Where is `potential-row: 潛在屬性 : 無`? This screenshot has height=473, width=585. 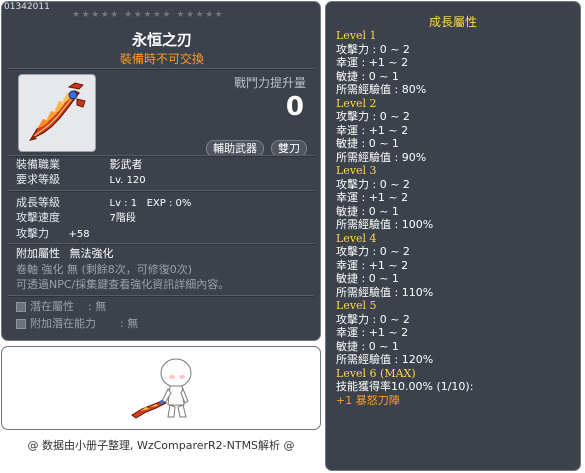 potential-row: 潛在屬性 : 無 is located at coordinates (61, 307).